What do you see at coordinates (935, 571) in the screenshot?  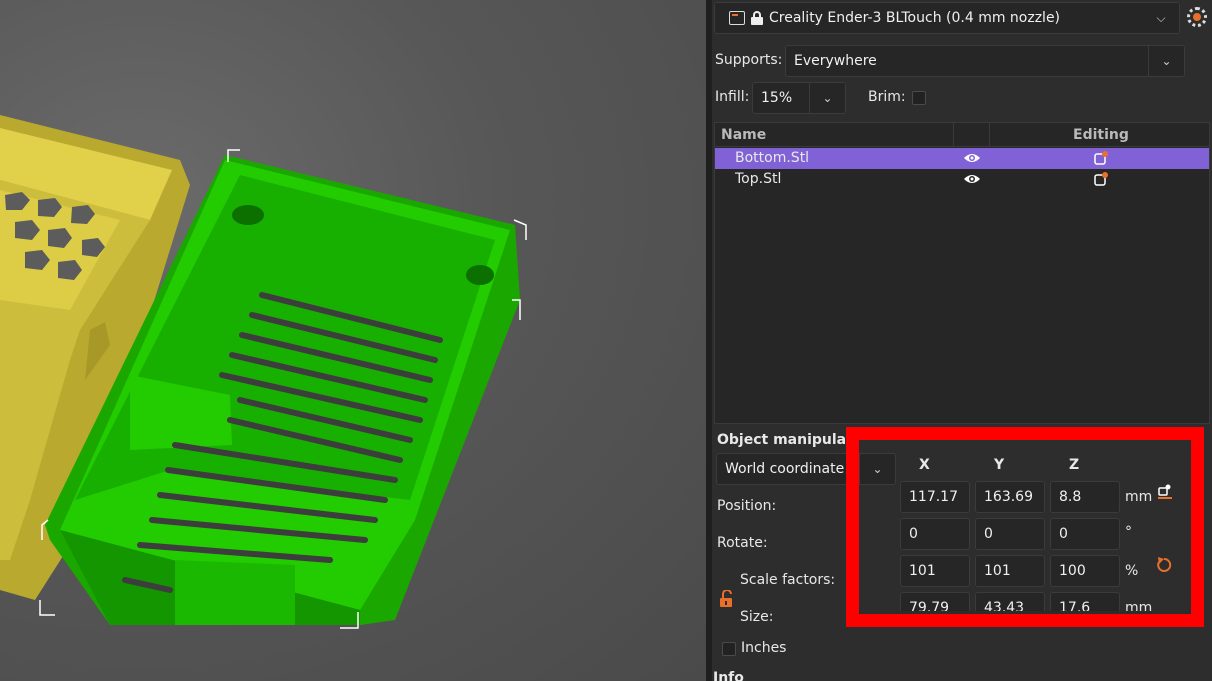 I see `scale-x-input: 101` at bounding box center [935, 571].